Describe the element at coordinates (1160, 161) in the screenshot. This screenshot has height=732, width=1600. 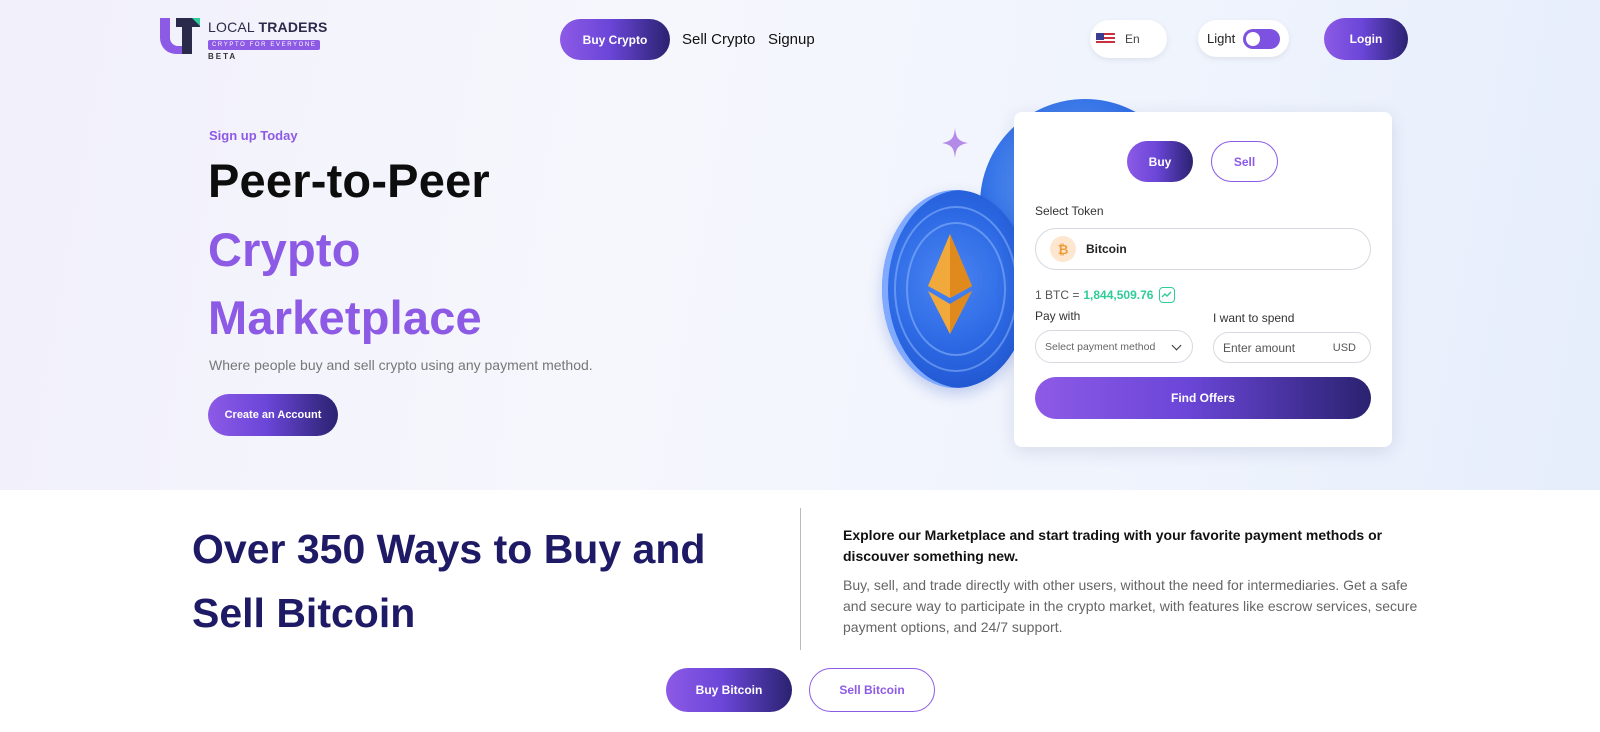
I see `tab-buy: Buy` at that location.